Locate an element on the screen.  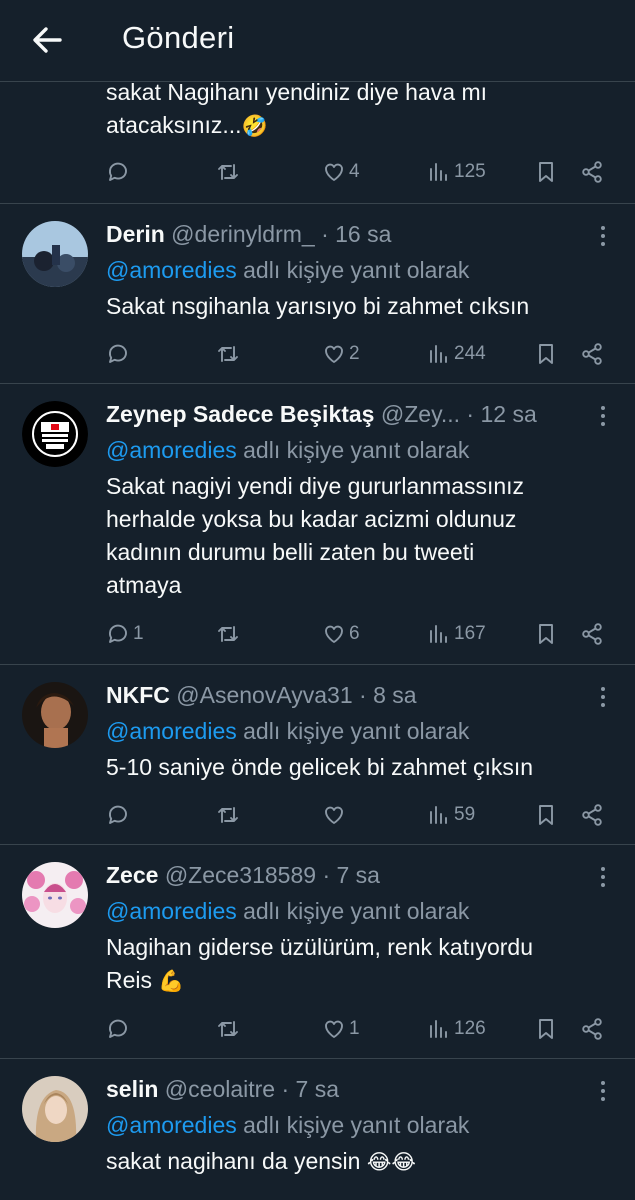
views-button: 125 is located at coordinates (456, 172).